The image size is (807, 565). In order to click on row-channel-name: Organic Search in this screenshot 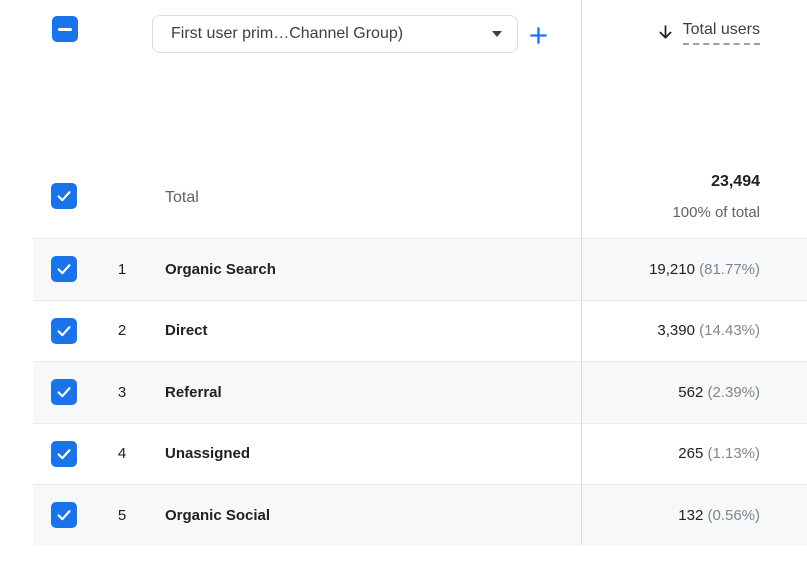, I will do `click(220, 269)`.